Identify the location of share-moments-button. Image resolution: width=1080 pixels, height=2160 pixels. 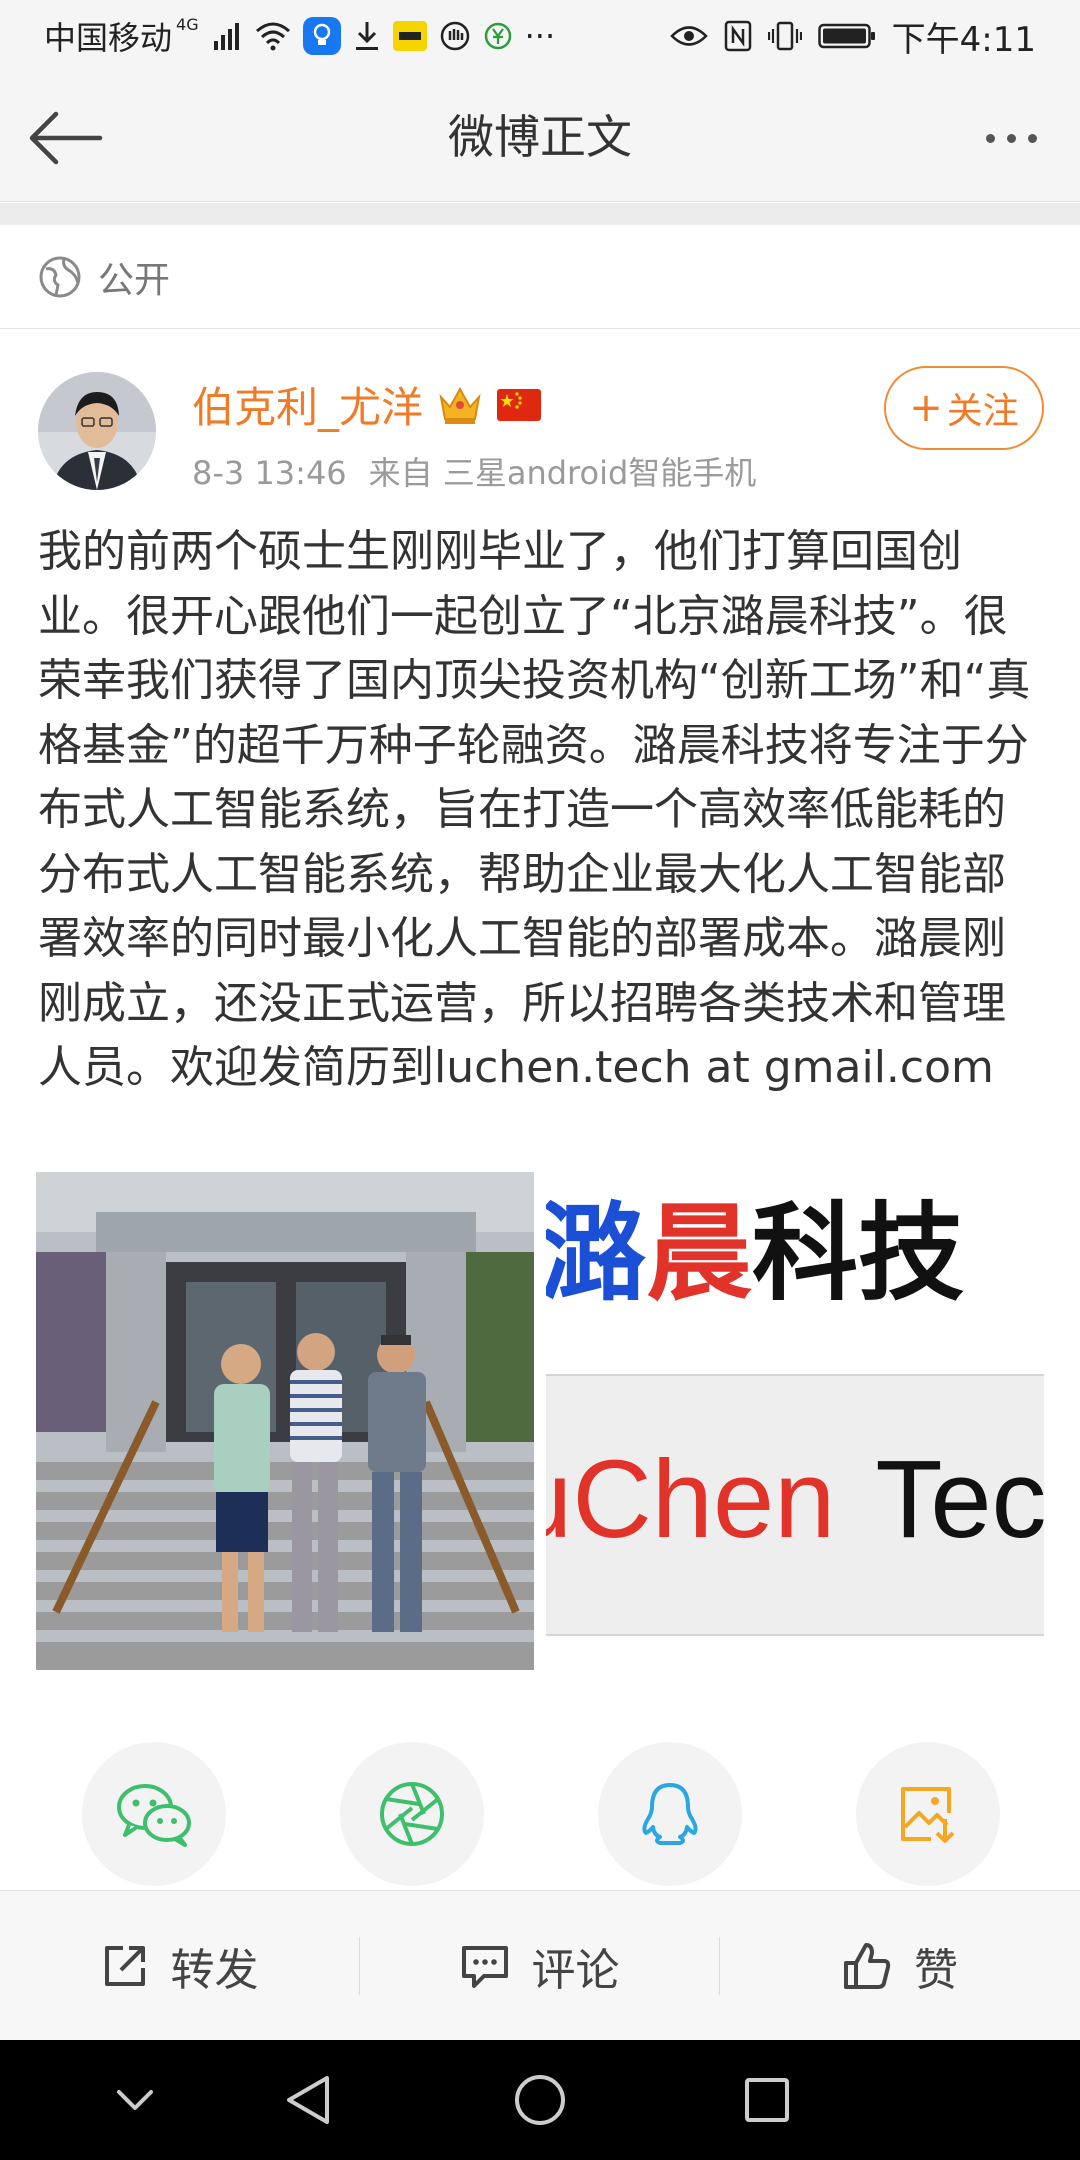
(412, 1814).